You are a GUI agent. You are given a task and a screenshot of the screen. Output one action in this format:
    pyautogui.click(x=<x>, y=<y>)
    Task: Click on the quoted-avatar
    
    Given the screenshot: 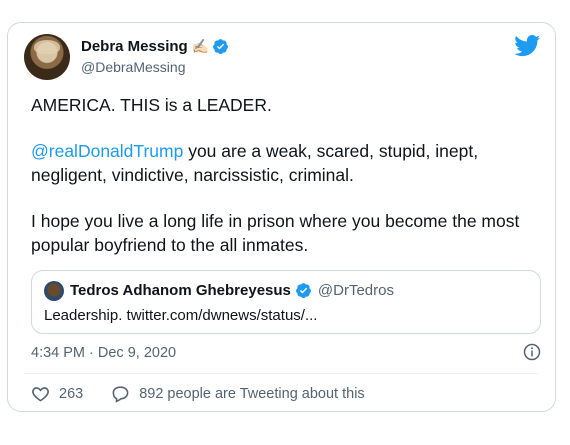 What is the action you would take?
    pyautogui.click(x=54, y=291)
    